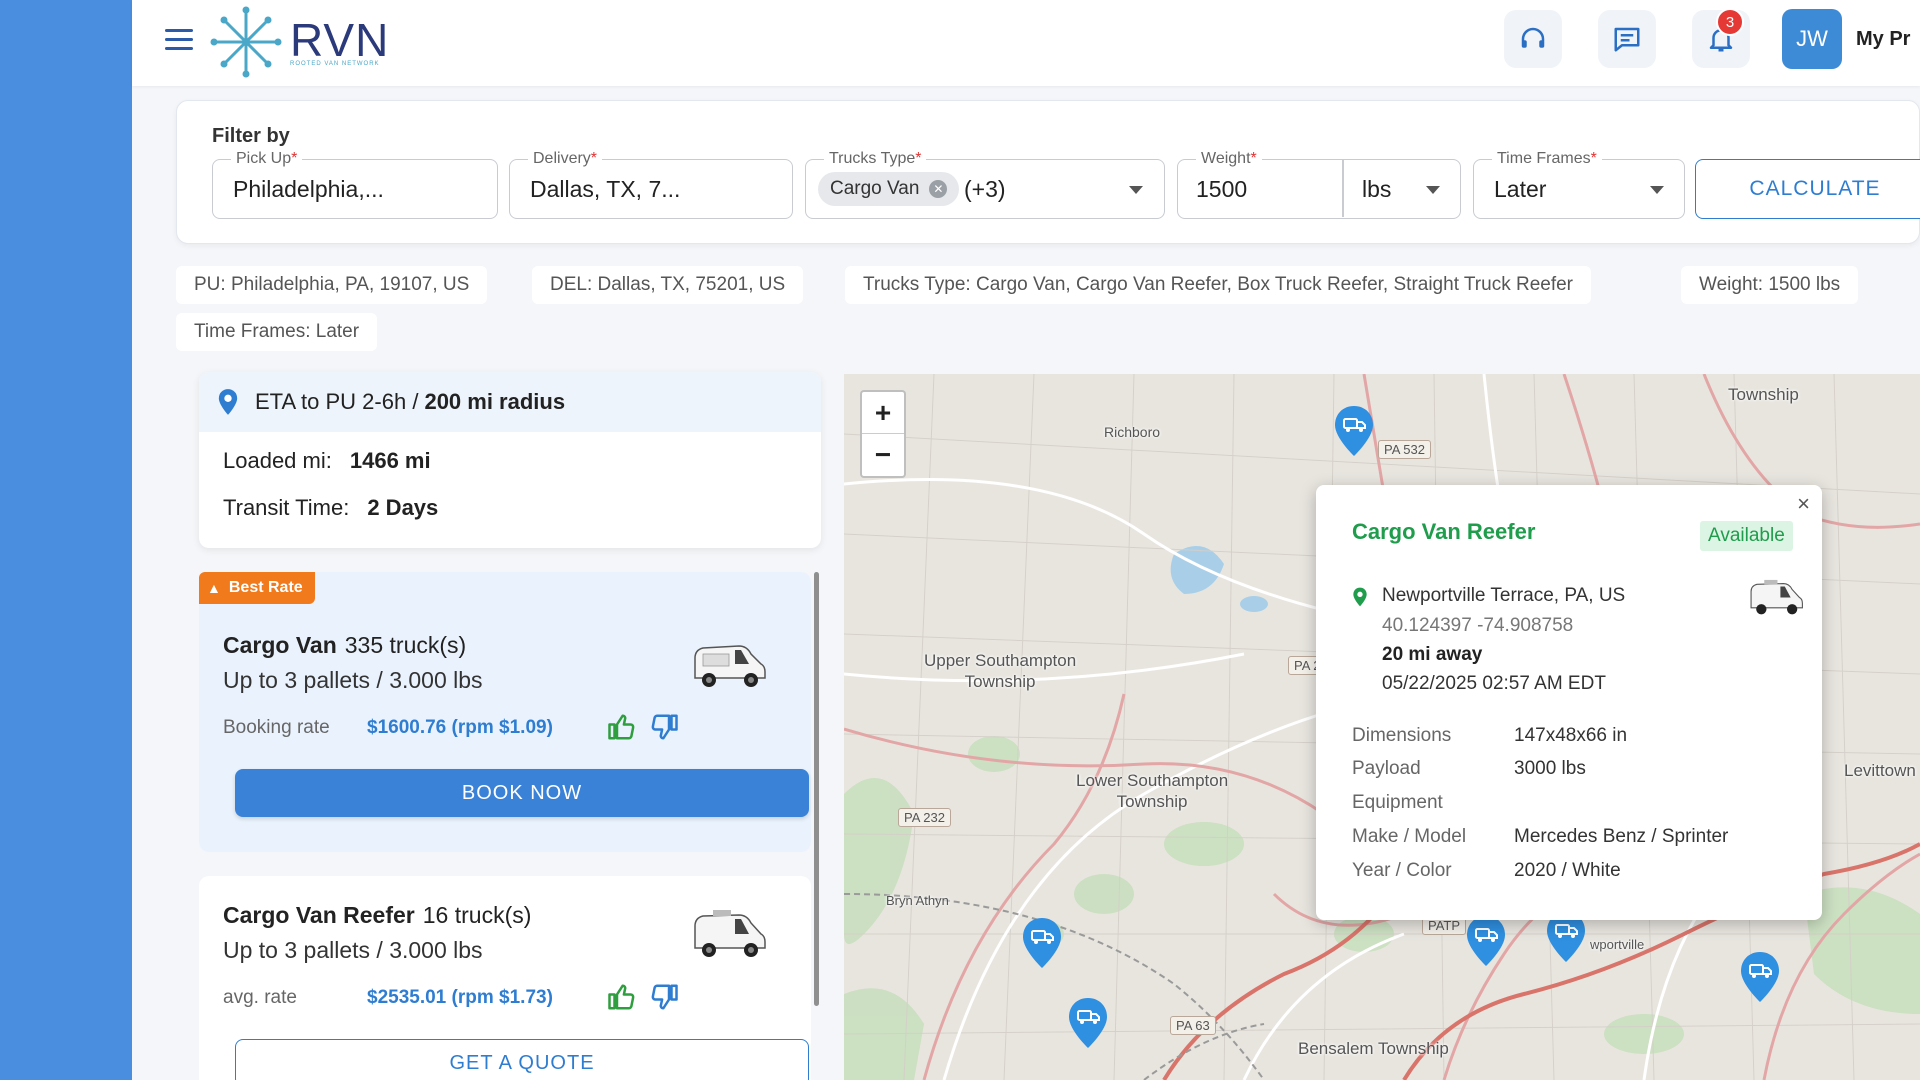 The image size is (1920, 1080). What do you see at coordinates (377, 915) in the screenshot?
I see `offer-title: Cargo Van Reefer 16 truck(s)` at bounding box center [377, 915].